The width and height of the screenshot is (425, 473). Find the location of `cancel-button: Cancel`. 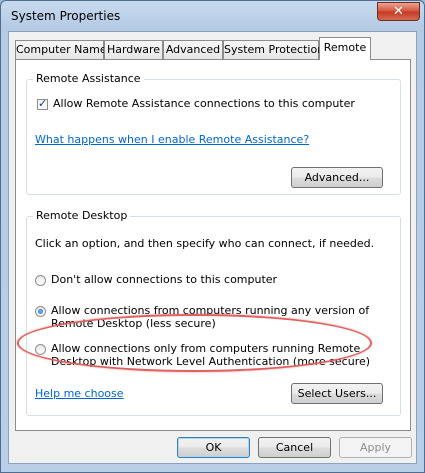

cancel-button: Cancel is located at coordinates (294, 447).